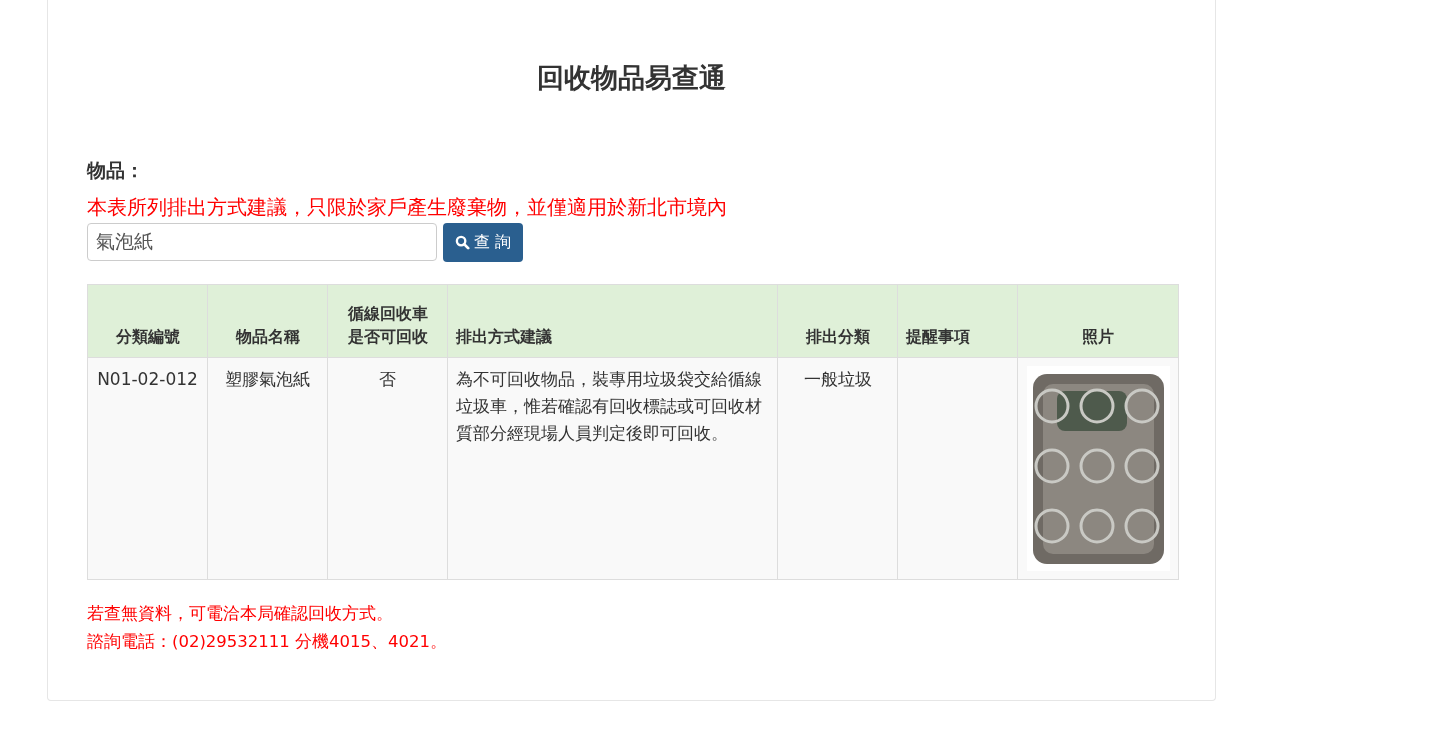  I want to click on column-header: 排出方式建議, so click(612, 321).